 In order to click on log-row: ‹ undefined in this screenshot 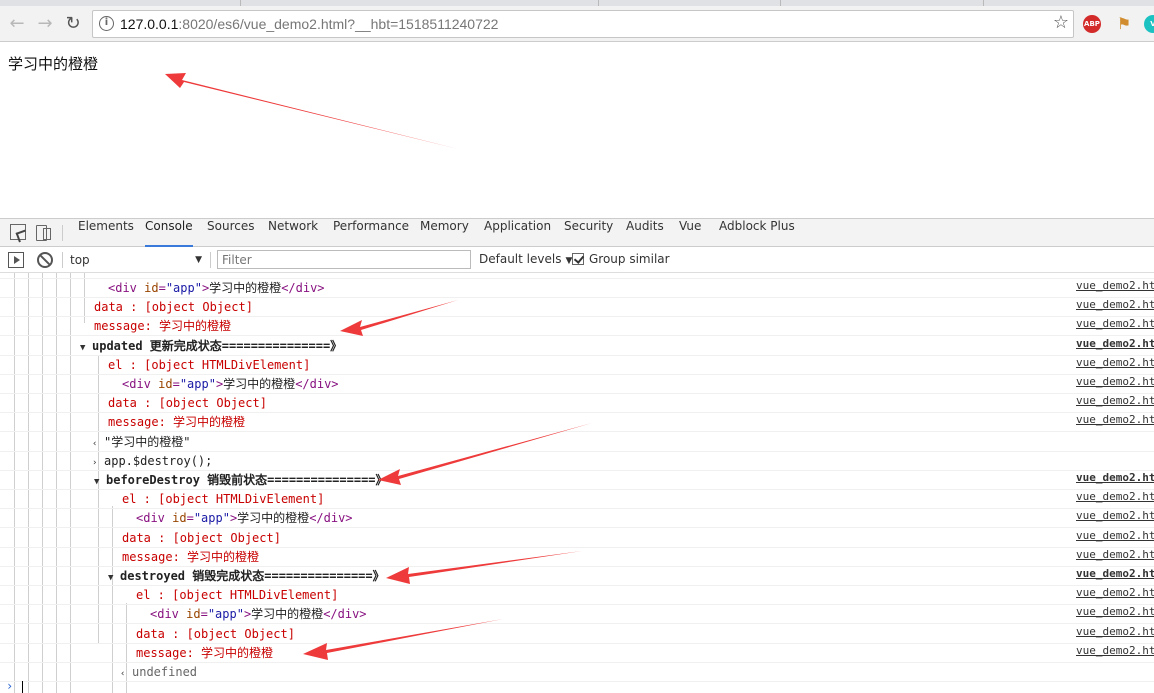, I will do `click(577, 672)`.